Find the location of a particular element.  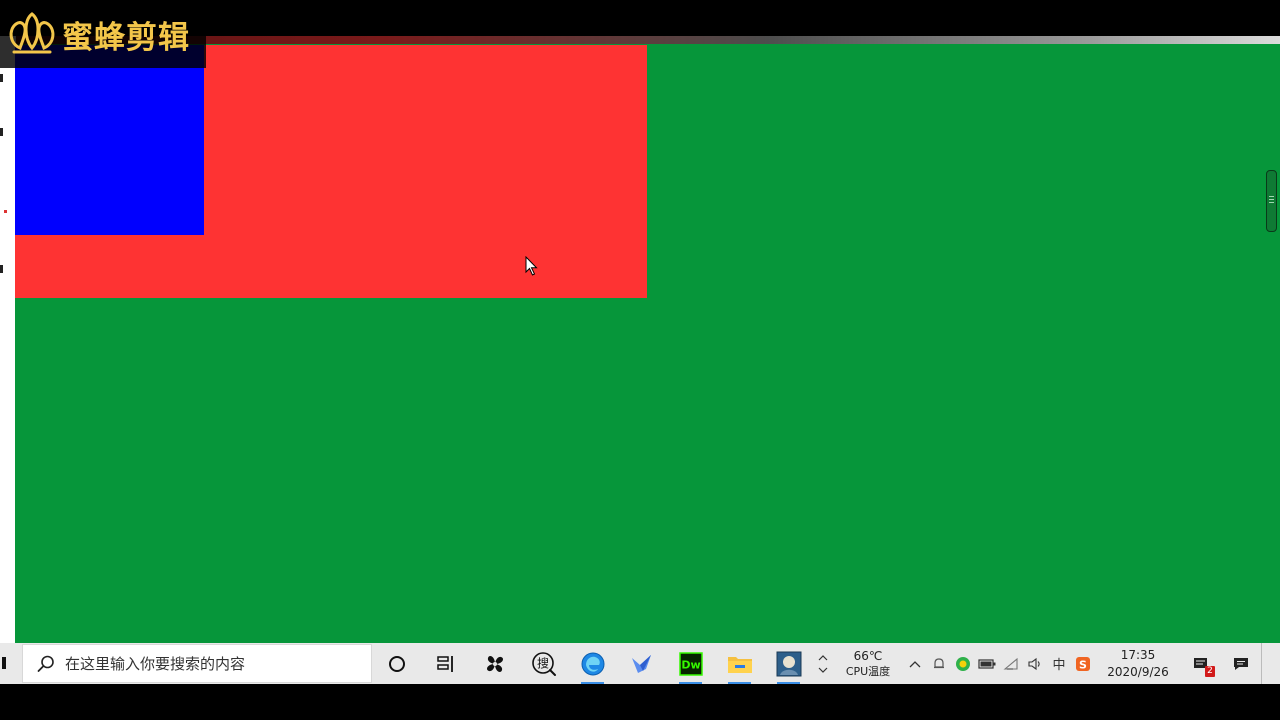

pinwheel-icon is located at coordinates (494, 663).